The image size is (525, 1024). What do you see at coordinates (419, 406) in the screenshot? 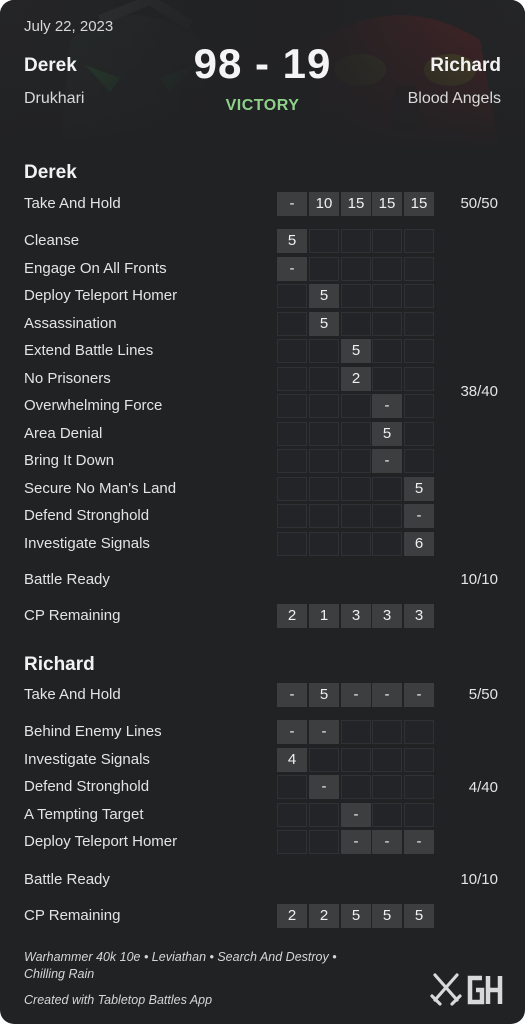
I see `derek-secondary-7-round-5-cell` at bounding box center [419, 406].